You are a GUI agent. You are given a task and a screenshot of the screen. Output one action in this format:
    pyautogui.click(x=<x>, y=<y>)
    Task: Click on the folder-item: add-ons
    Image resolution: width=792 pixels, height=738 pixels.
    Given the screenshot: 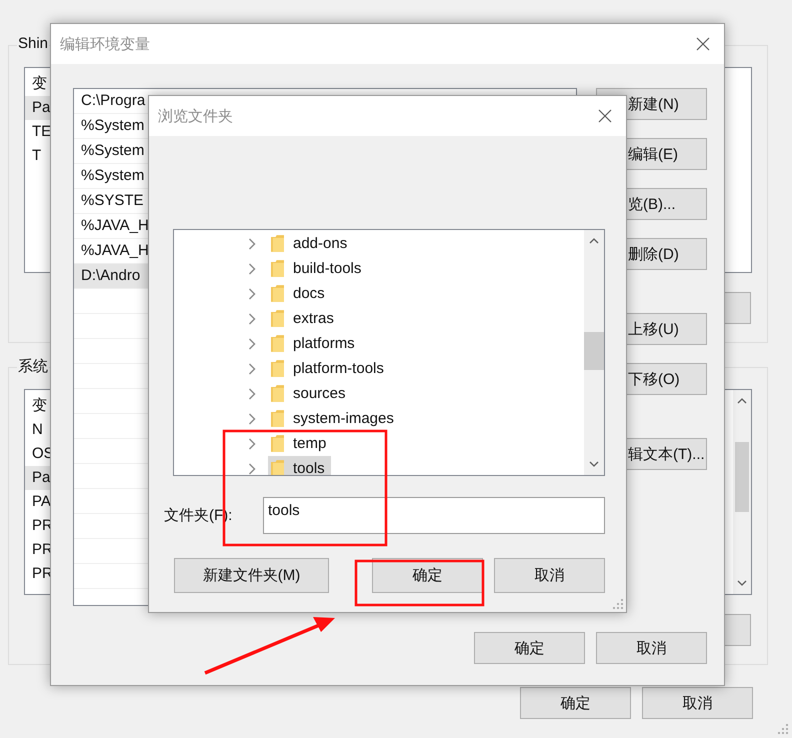 What is the action you would take?
    pyautogui.click(x=311, y=243)
    